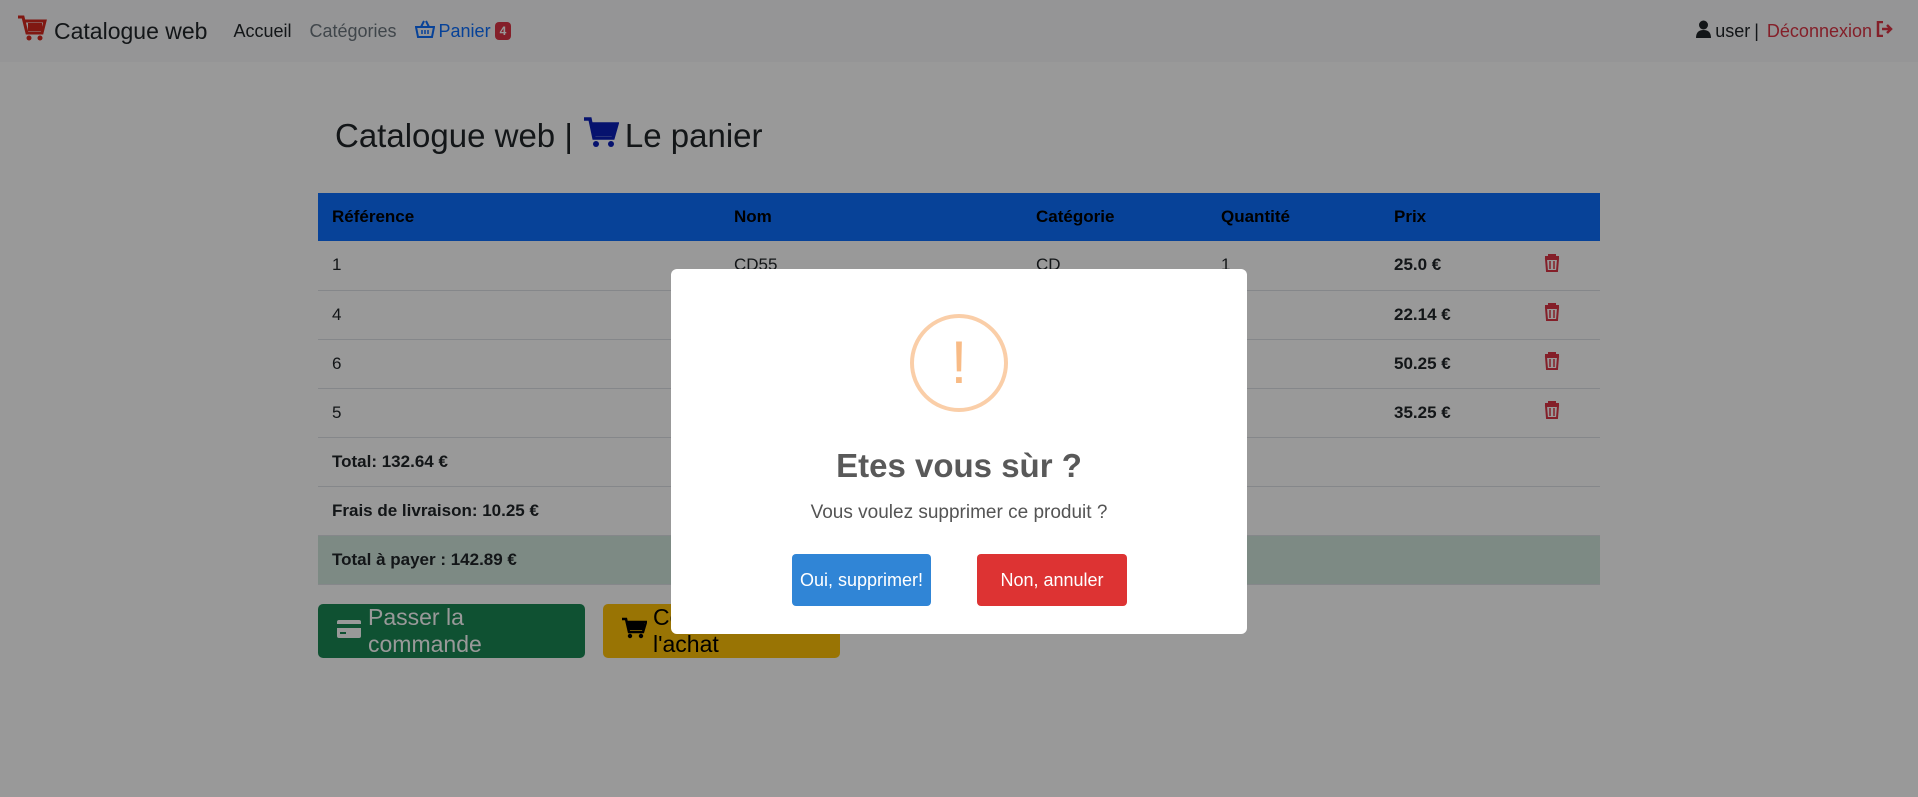 The height and width of the screenshot is (797, 1918). Describe the element at coordinates (959, 363) in the screenshot. I see `warning-icon: !` at that location.